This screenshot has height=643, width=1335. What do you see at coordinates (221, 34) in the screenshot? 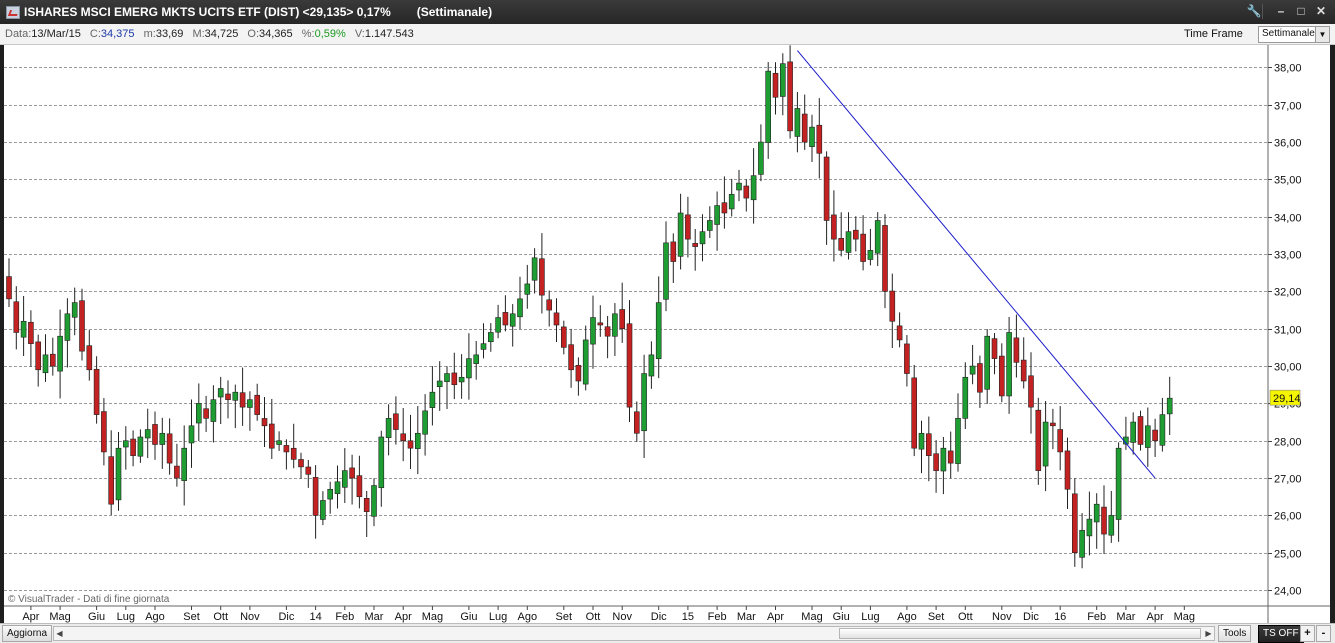
I see `high-value: 34,725` at bounding box center [221, 34].